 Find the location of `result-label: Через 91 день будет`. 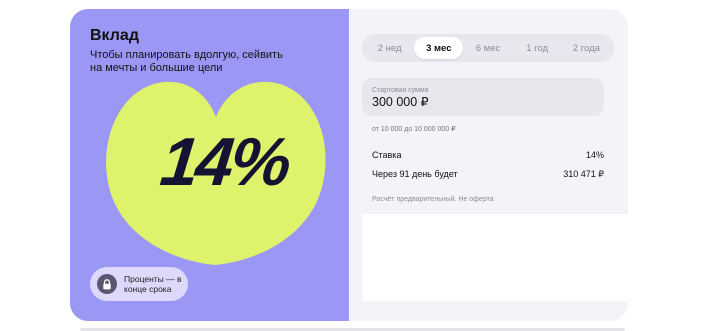

result-label: Через 91 день будет is located at coordinates (415, 174).